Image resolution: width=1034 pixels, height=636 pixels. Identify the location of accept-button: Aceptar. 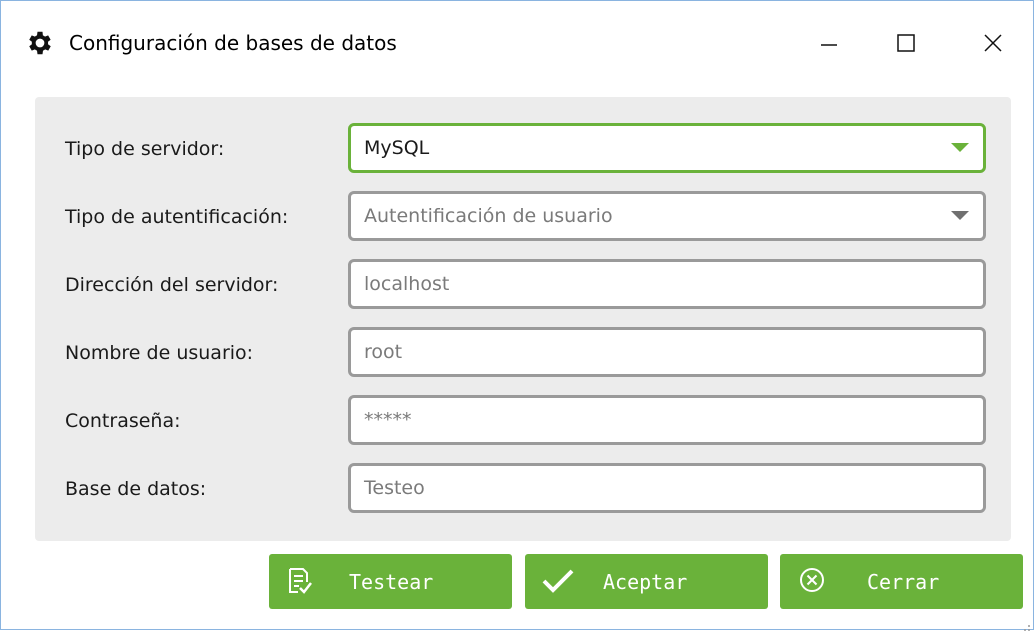
(646, 581).